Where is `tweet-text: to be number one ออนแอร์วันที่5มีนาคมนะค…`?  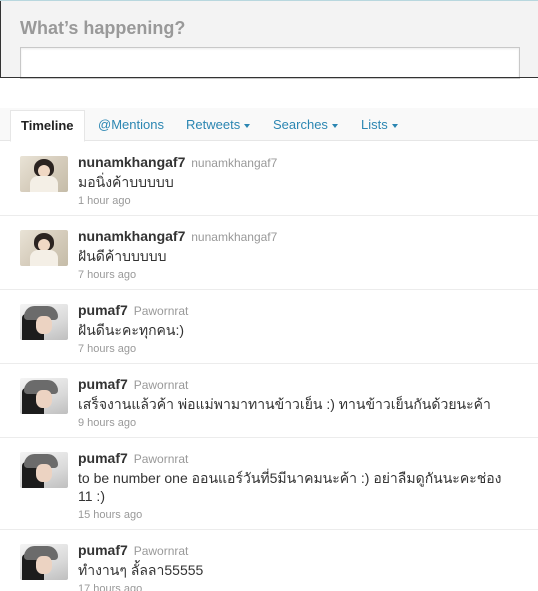
tweet-text: to be number one ออนแอร์วันที่5มีนาคมนะค… is located at coordinates (290, 487).